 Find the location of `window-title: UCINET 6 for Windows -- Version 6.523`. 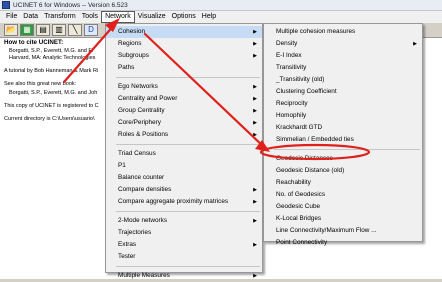

window-title: UCINET 6 for Windows -- Version 6.523 is located at coordinates (70, 5).